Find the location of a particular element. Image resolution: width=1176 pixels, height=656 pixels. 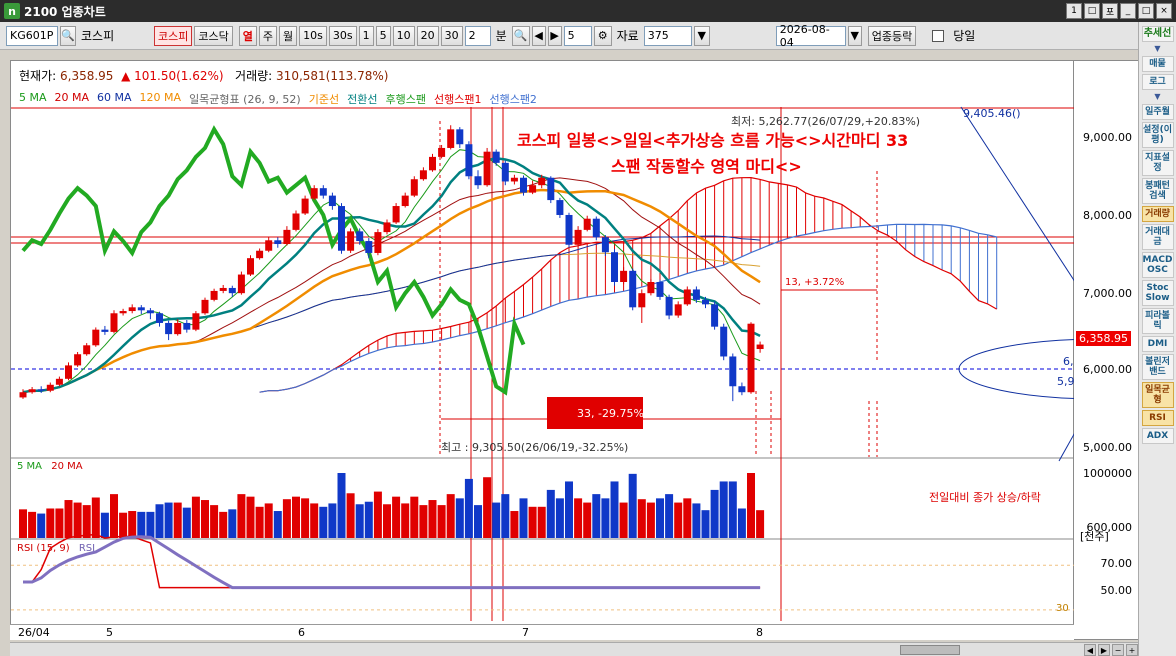

settings-icon: ⚙ is located at coordinates (602, 35).